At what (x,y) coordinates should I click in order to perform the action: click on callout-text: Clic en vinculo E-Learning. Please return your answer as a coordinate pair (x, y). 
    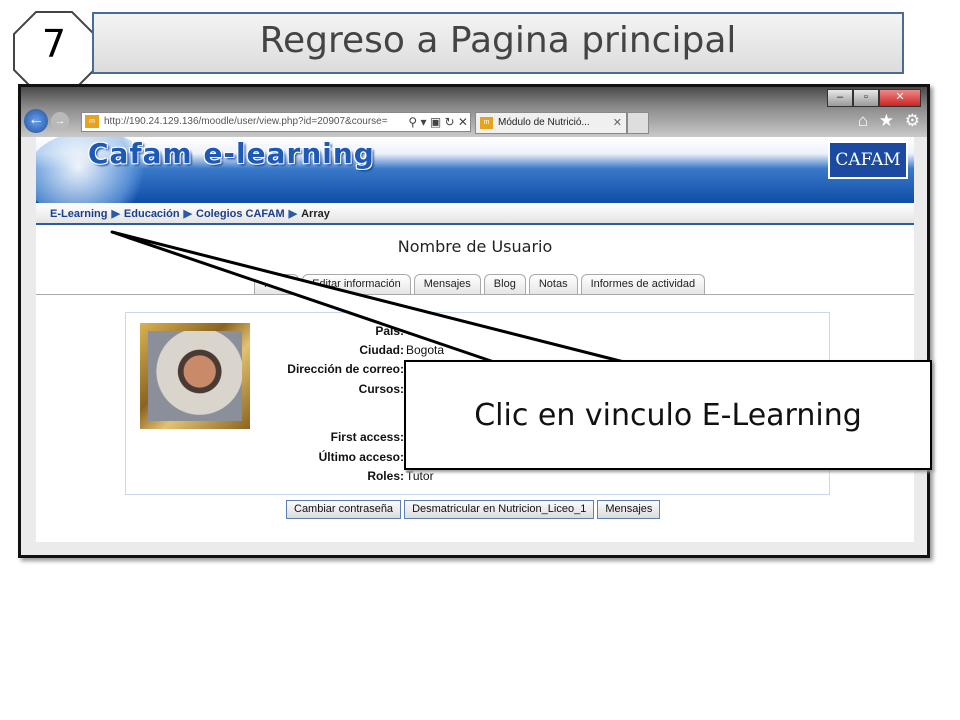
    Looking at the image, I should click on (668, 415).